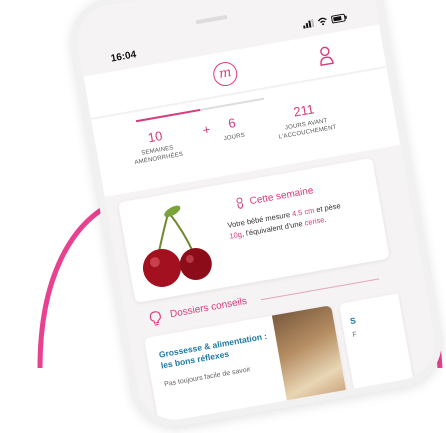 Image resolution: width=446 pixels, height=433 pixels. Describe the element at coordinates (168, 115) in the screenshot. I see `progress-fill` at that location.